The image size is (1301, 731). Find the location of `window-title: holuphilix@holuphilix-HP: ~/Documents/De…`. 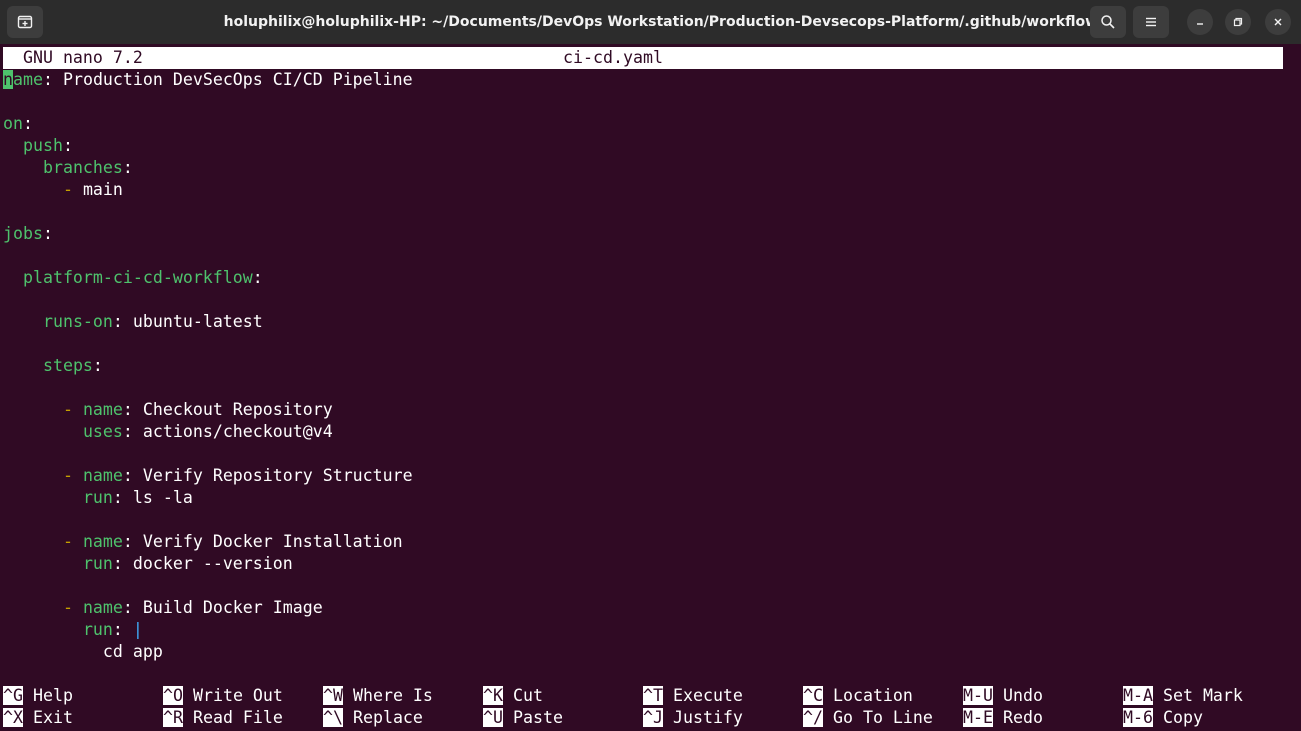

window-title: holuphilix@holuphilix-HP: ~/Documents/De… is located at coordinates (665, 22).